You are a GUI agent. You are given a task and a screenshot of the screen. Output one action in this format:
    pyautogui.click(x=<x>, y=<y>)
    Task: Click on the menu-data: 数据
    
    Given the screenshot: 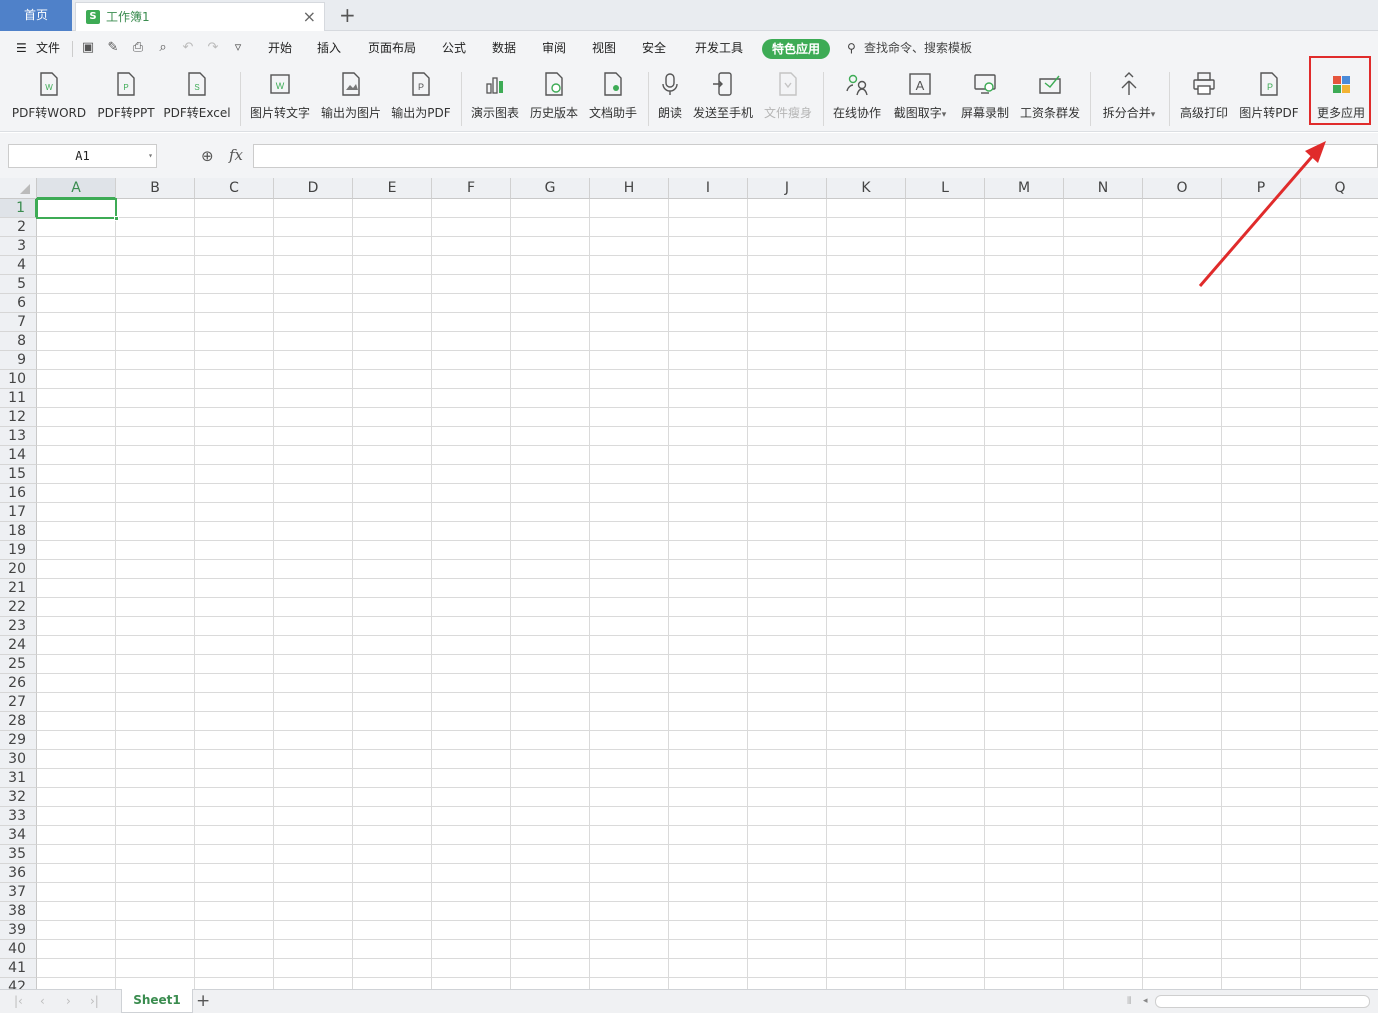 What is the action you would take?
    pyautogui.click(x=504, y=48)
    